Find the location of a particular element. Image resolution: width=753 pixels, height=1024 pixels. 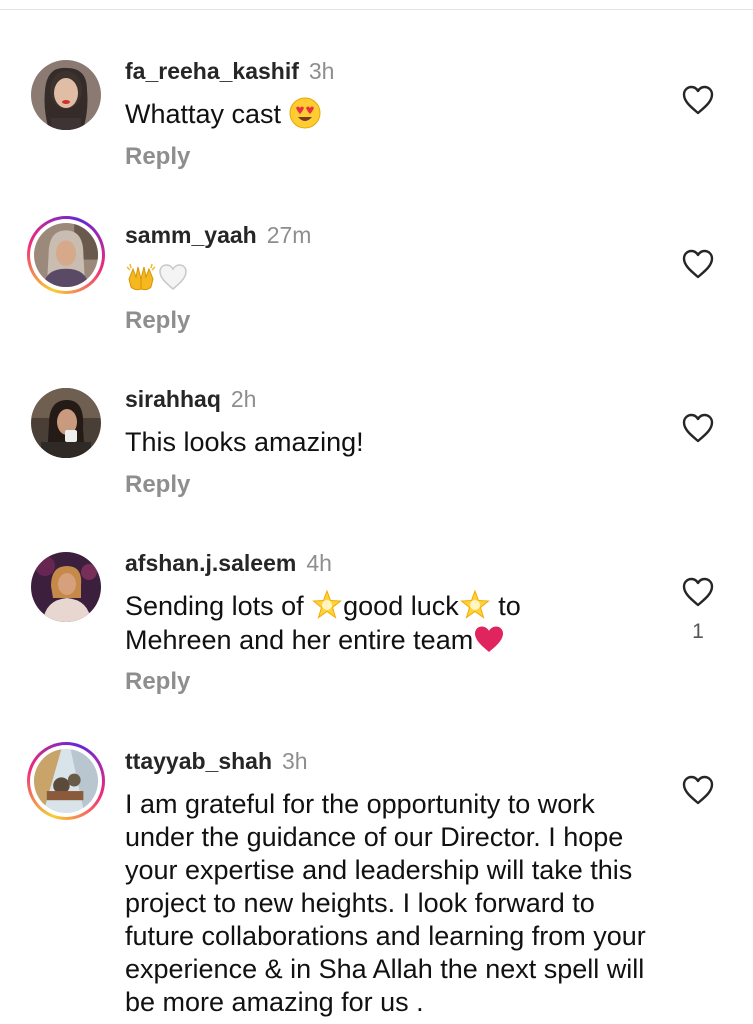

username: fa_reeha_kashif is located at coordinates (212, 71).